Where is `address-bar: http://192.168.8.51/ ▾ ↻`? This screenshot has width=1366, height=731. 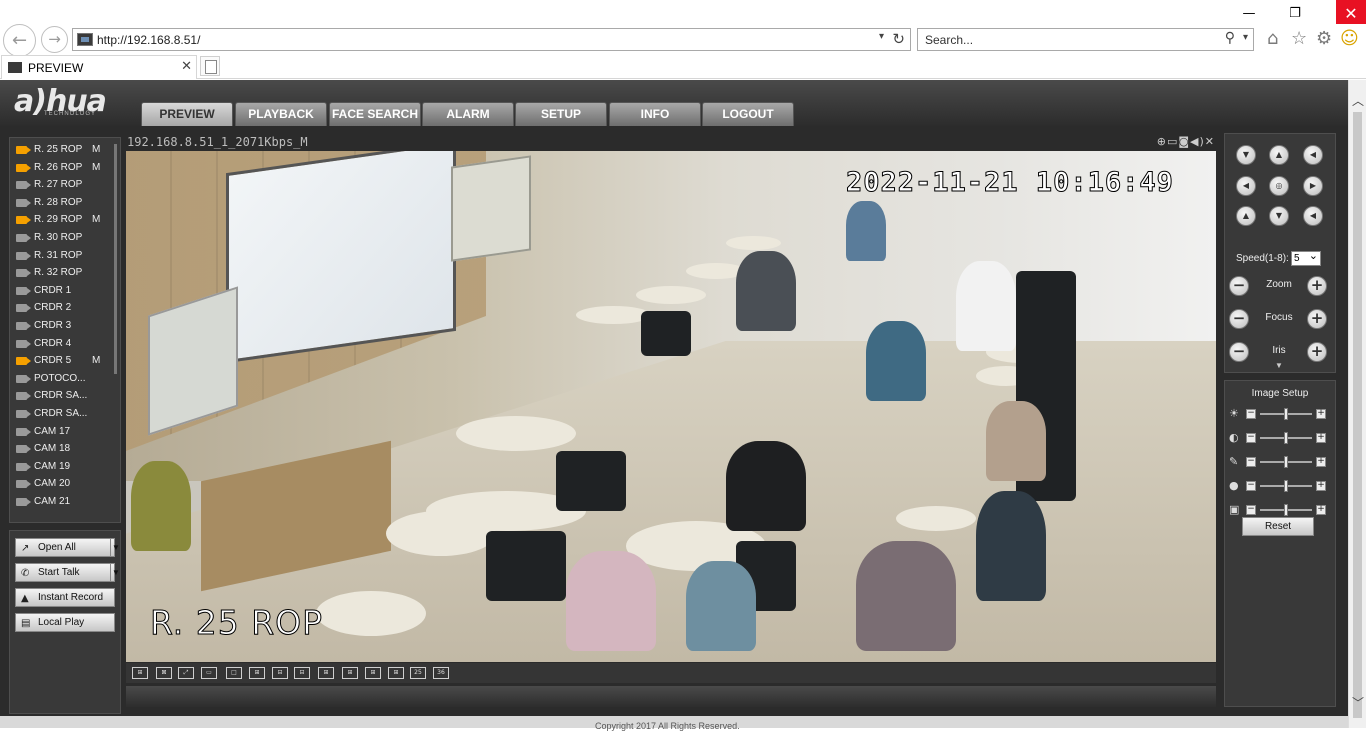
address-bar: http://192.168.8.51/ ▾ ↻ is located at coordinates (491, 39).